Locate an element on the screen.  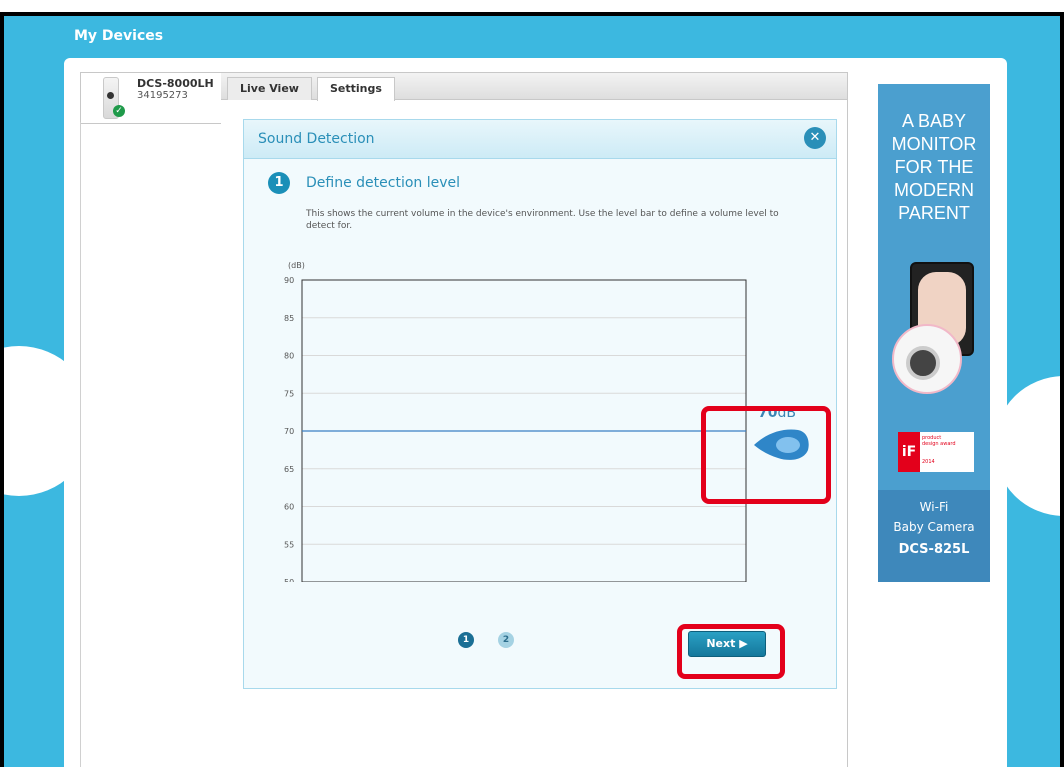
baby-camera-image is located at coordinates (927, 359).